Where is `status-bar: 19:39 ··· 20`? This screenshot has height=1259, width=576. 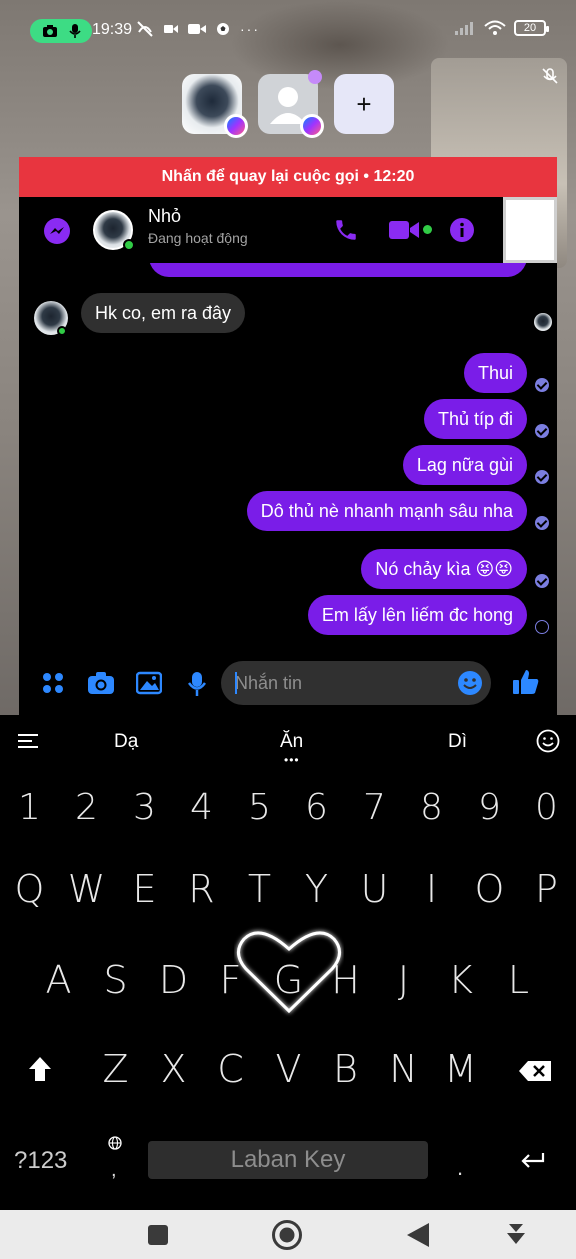
status-bar: 19:39 ··· 20 is located at coordinates (288, 31).